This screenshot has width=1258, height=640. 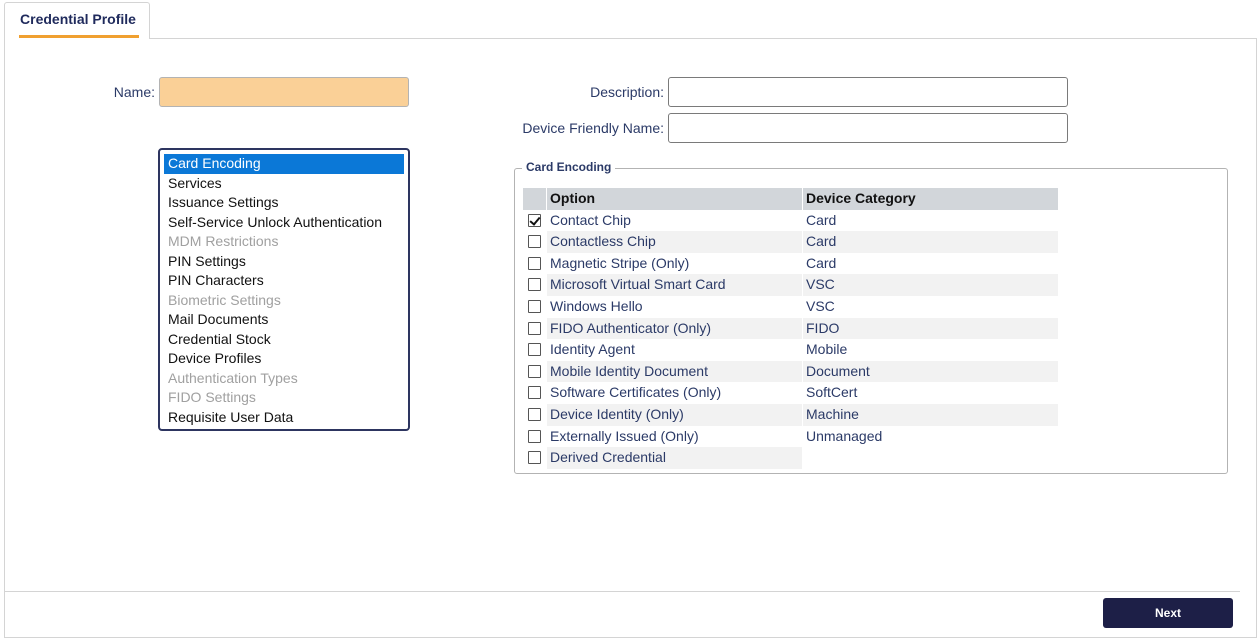 I want to click on section-item-services: Services, so click(x=284, y=184).